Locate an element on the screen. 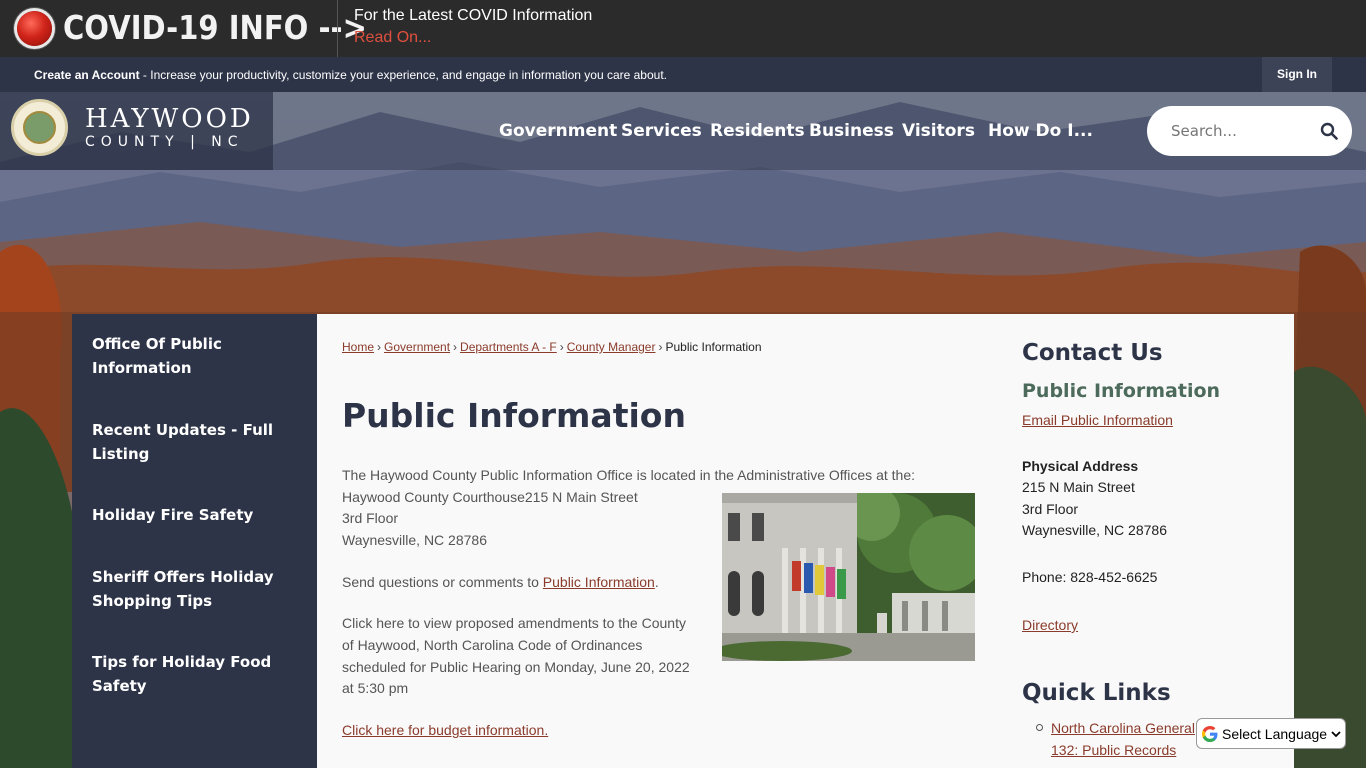 This screenshot has height=768, width=1366. page-title: Public Information is located at coordinates (514, 415).